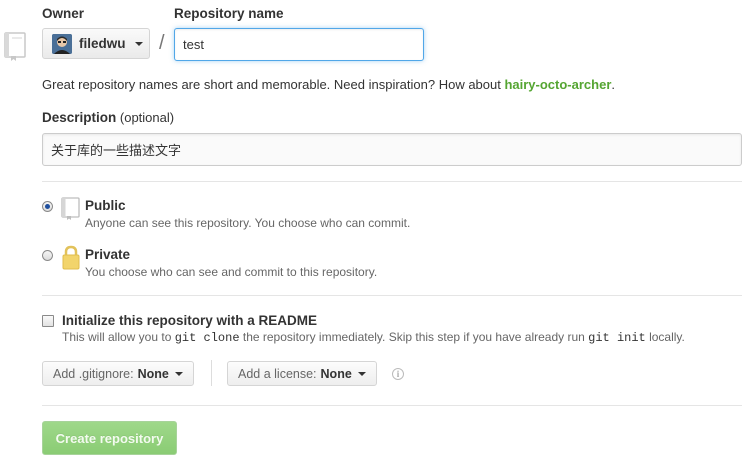 The height and width of the screenshot is (472, 745). I want to click on name-suggestion-link: hairy-octo-archer, so click(557, 84).